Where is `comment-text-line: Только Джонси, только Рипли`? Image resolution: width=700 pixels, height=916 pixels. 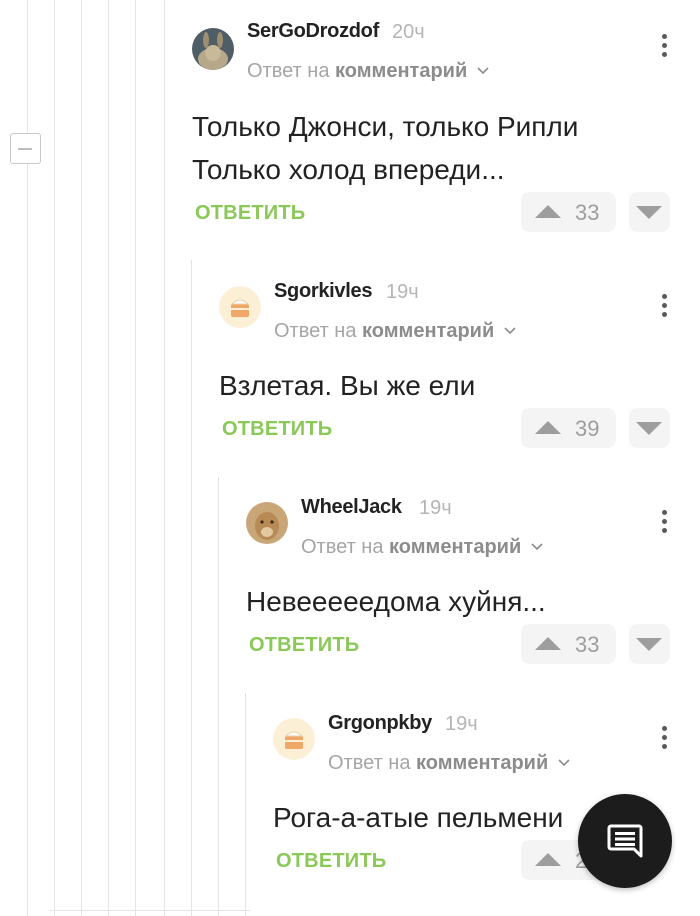 comment-text-line: Только Джонси, только Рипли is located at coordinates (385, 126).